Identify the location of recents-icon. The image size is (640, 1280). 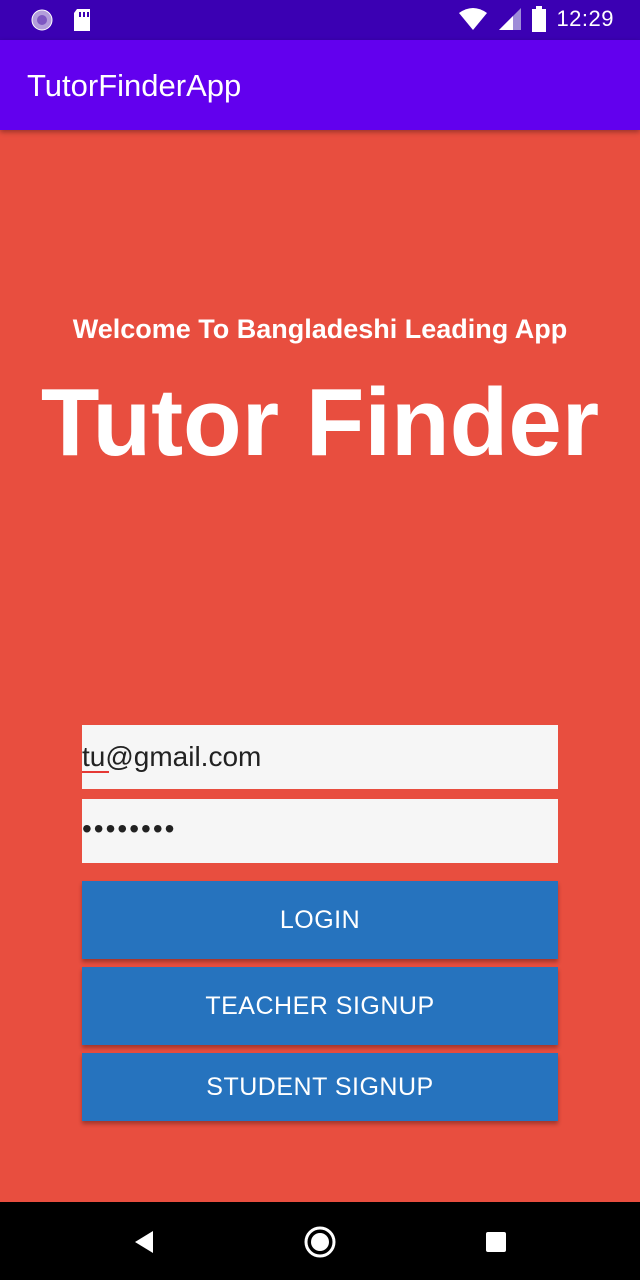
(496, 1242).